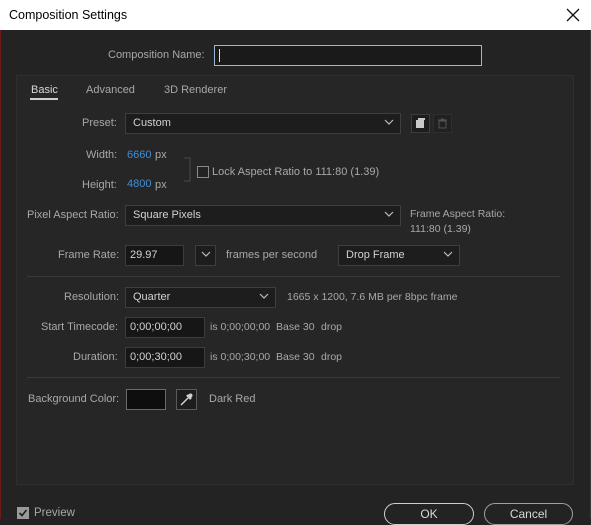 The height and width of the screenshot is (525, 591). I want to click on start-timecode-base: Base 30, so click(295, 327).